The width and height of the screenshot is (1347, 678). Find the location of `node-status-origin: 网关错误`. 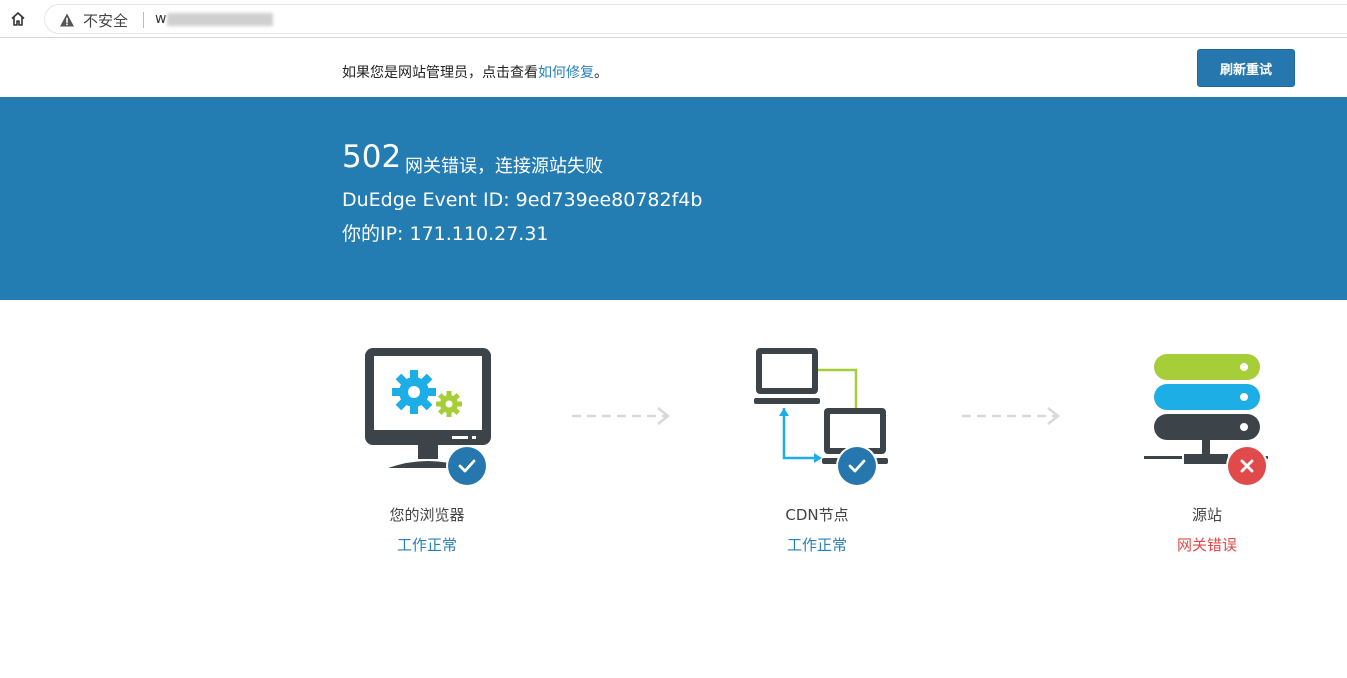

node-status-origin: 网关错误 is located at coordinates (1206, 545).